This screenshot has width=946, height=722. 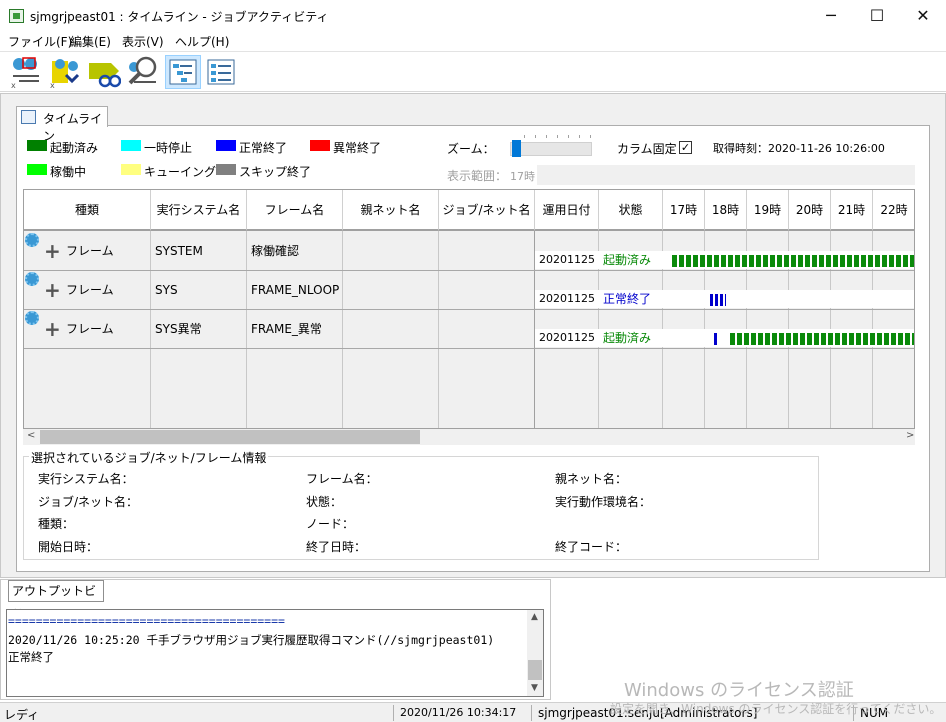 What do you see at coordinates (56, 524) in the screenshot?
I see `info-label: 種類：` at bounding box center [56, 524].